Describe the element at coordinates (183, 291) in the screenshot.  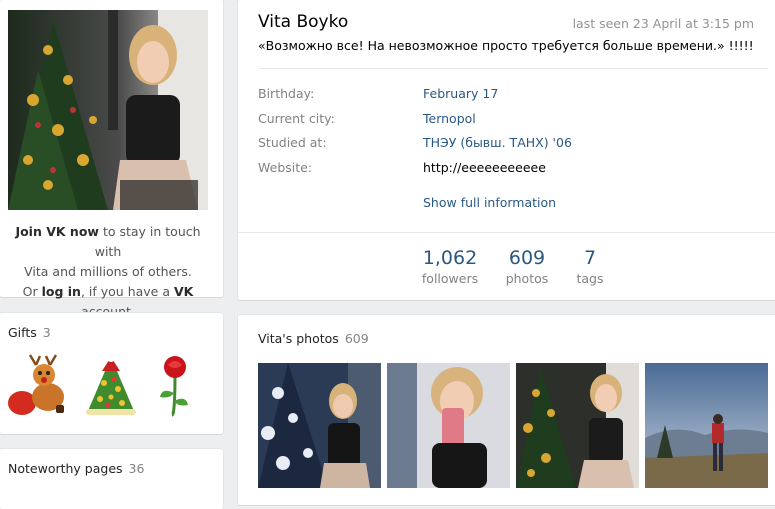
I see `vk-brand-text: VK` at that location.